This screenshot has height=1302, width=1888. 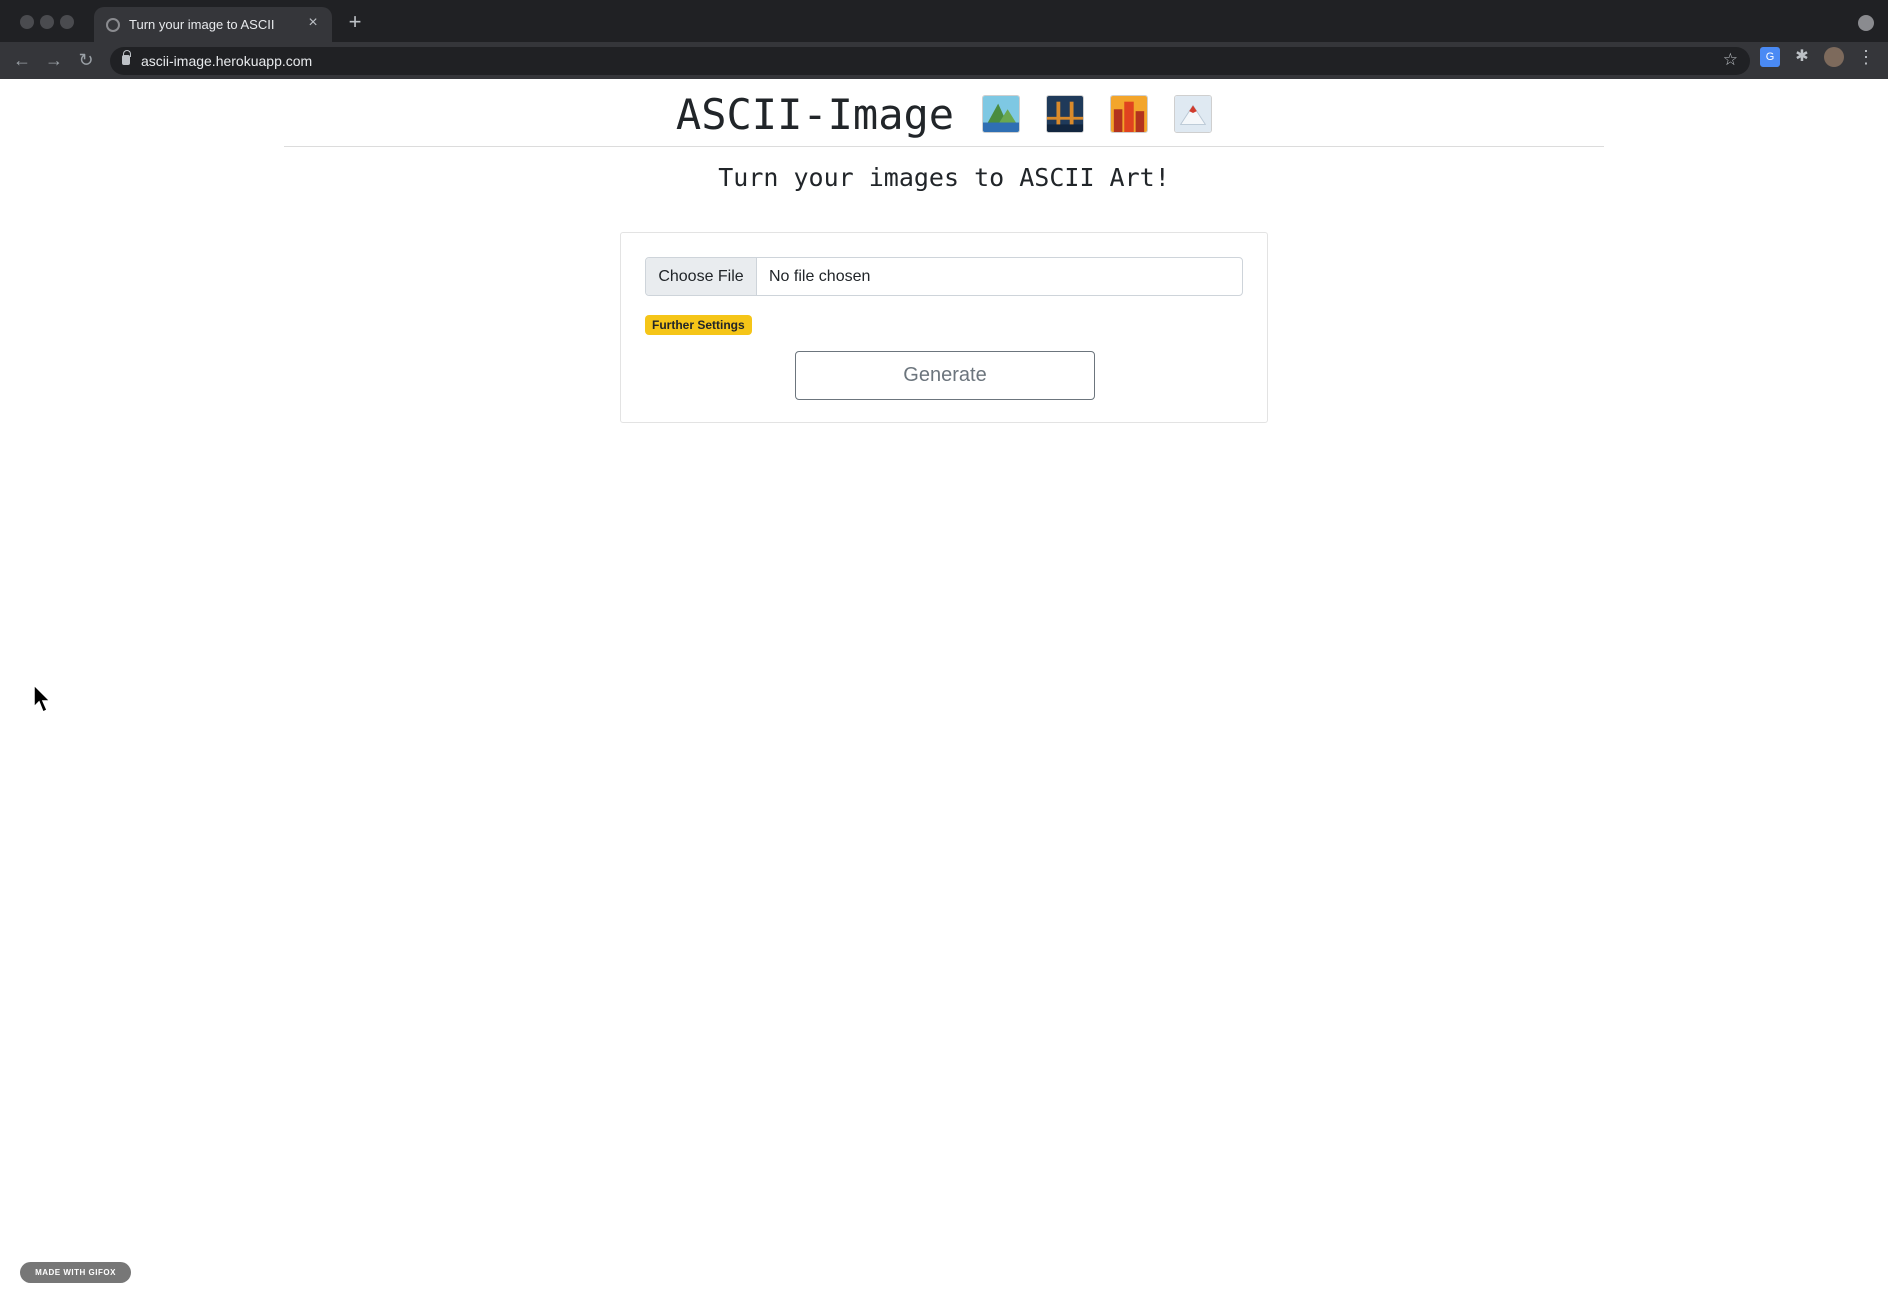 I want to click on close-icon: ×, so click(x=313, y=23).